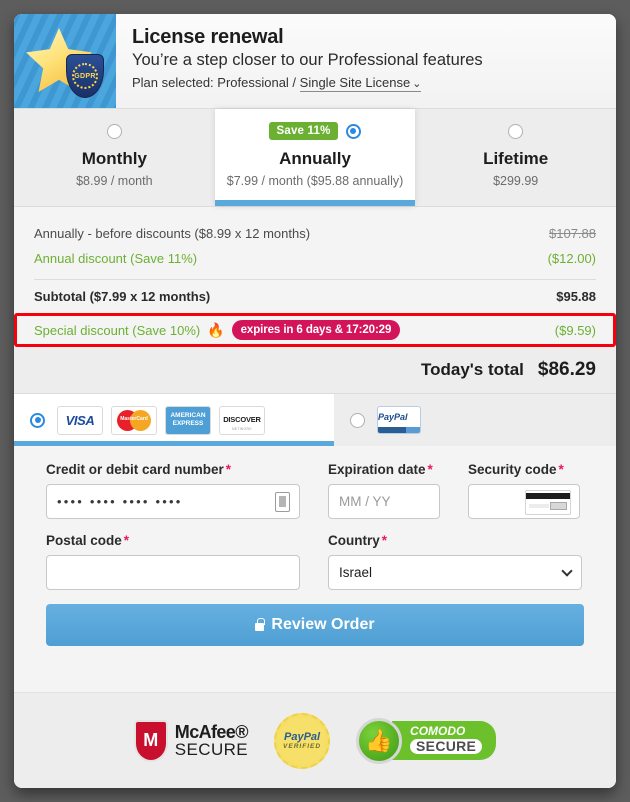 The width and height of the screenshot is (630, 802). What do you see at coordinates (516, 181) in the screenshot?
I see `lifetime-price: $299.99` at bounding box center [516, 181].